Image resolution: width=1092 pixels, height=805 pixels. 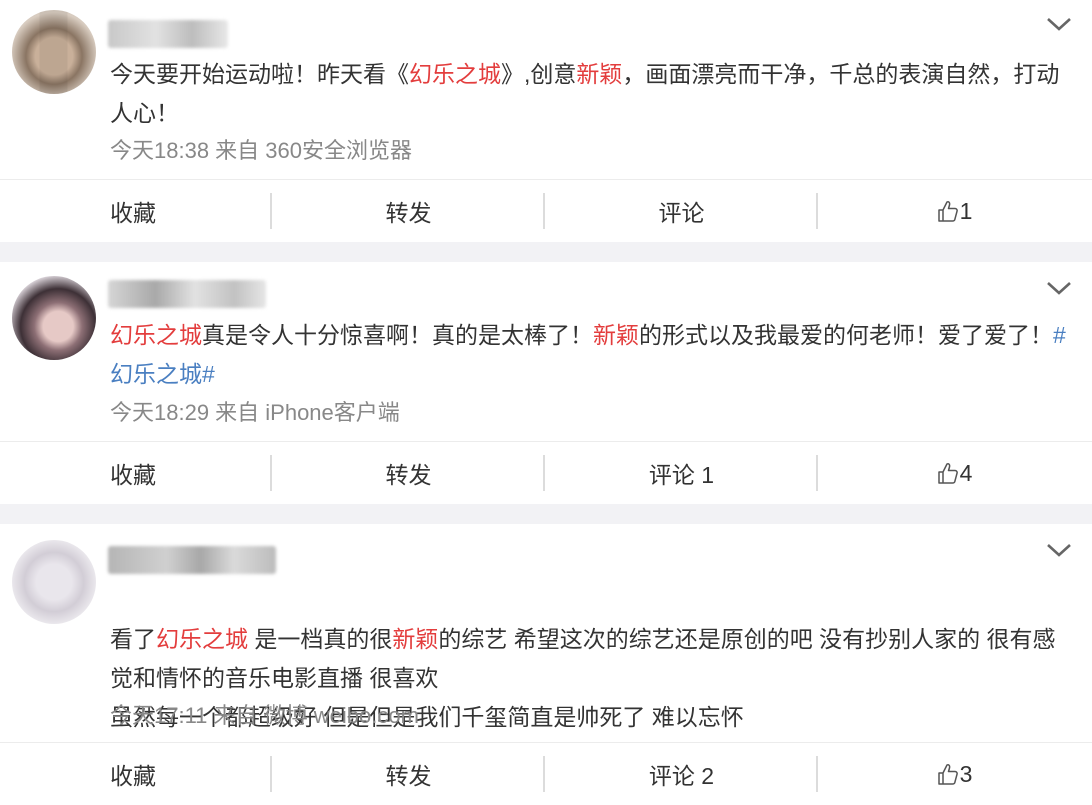 I want to click on text-segment: 真是令人十分惊喜啊！真的是太棒了！, so click(x=397, y=335).